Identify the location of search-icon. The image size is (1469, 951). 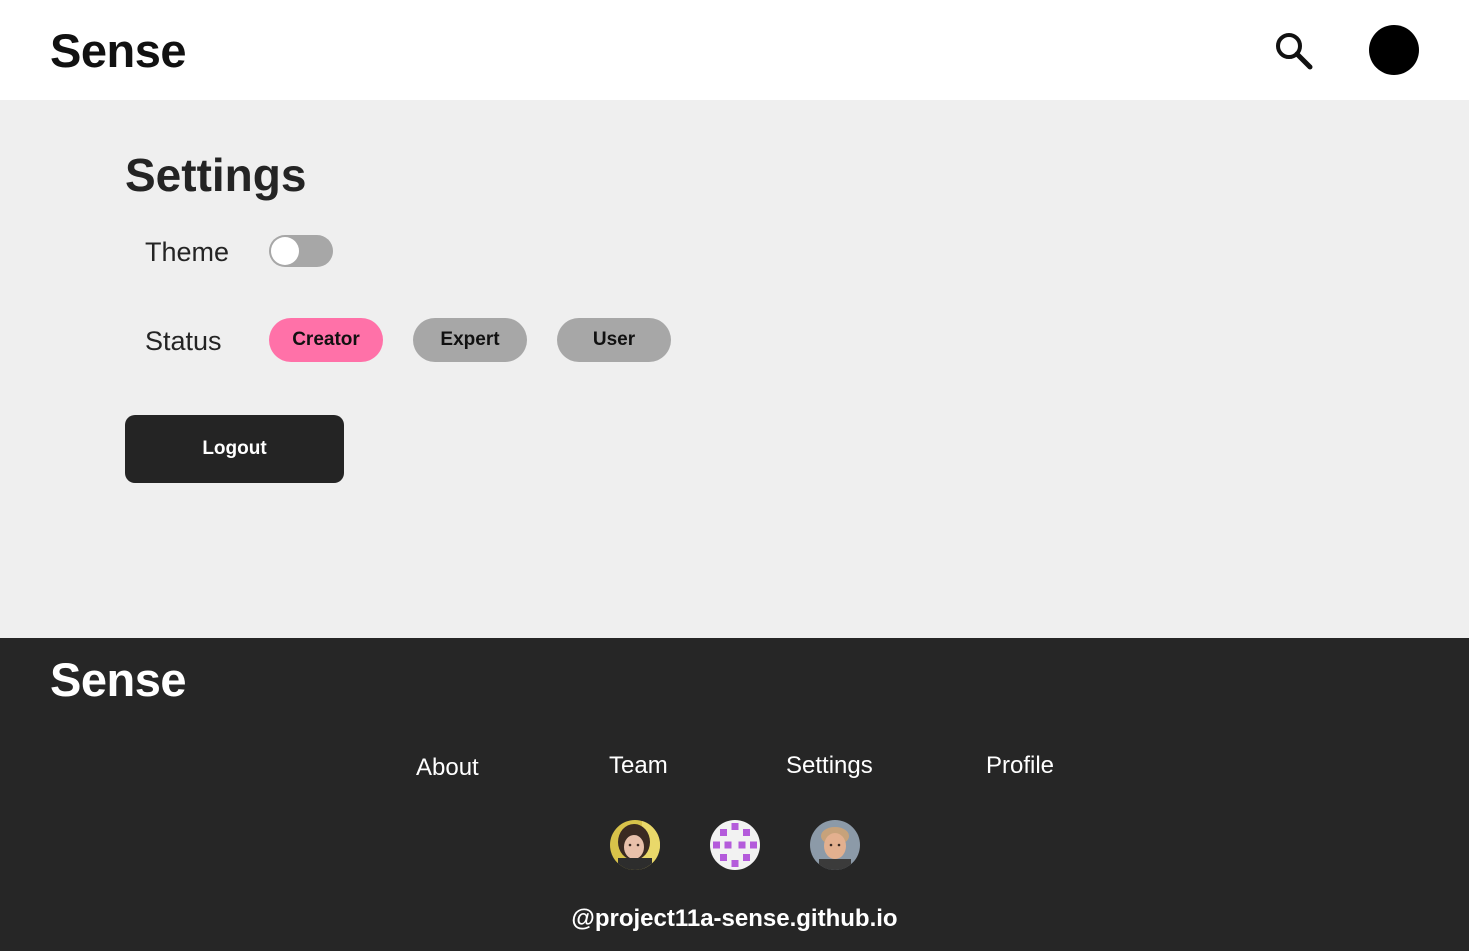
(1294, 51).